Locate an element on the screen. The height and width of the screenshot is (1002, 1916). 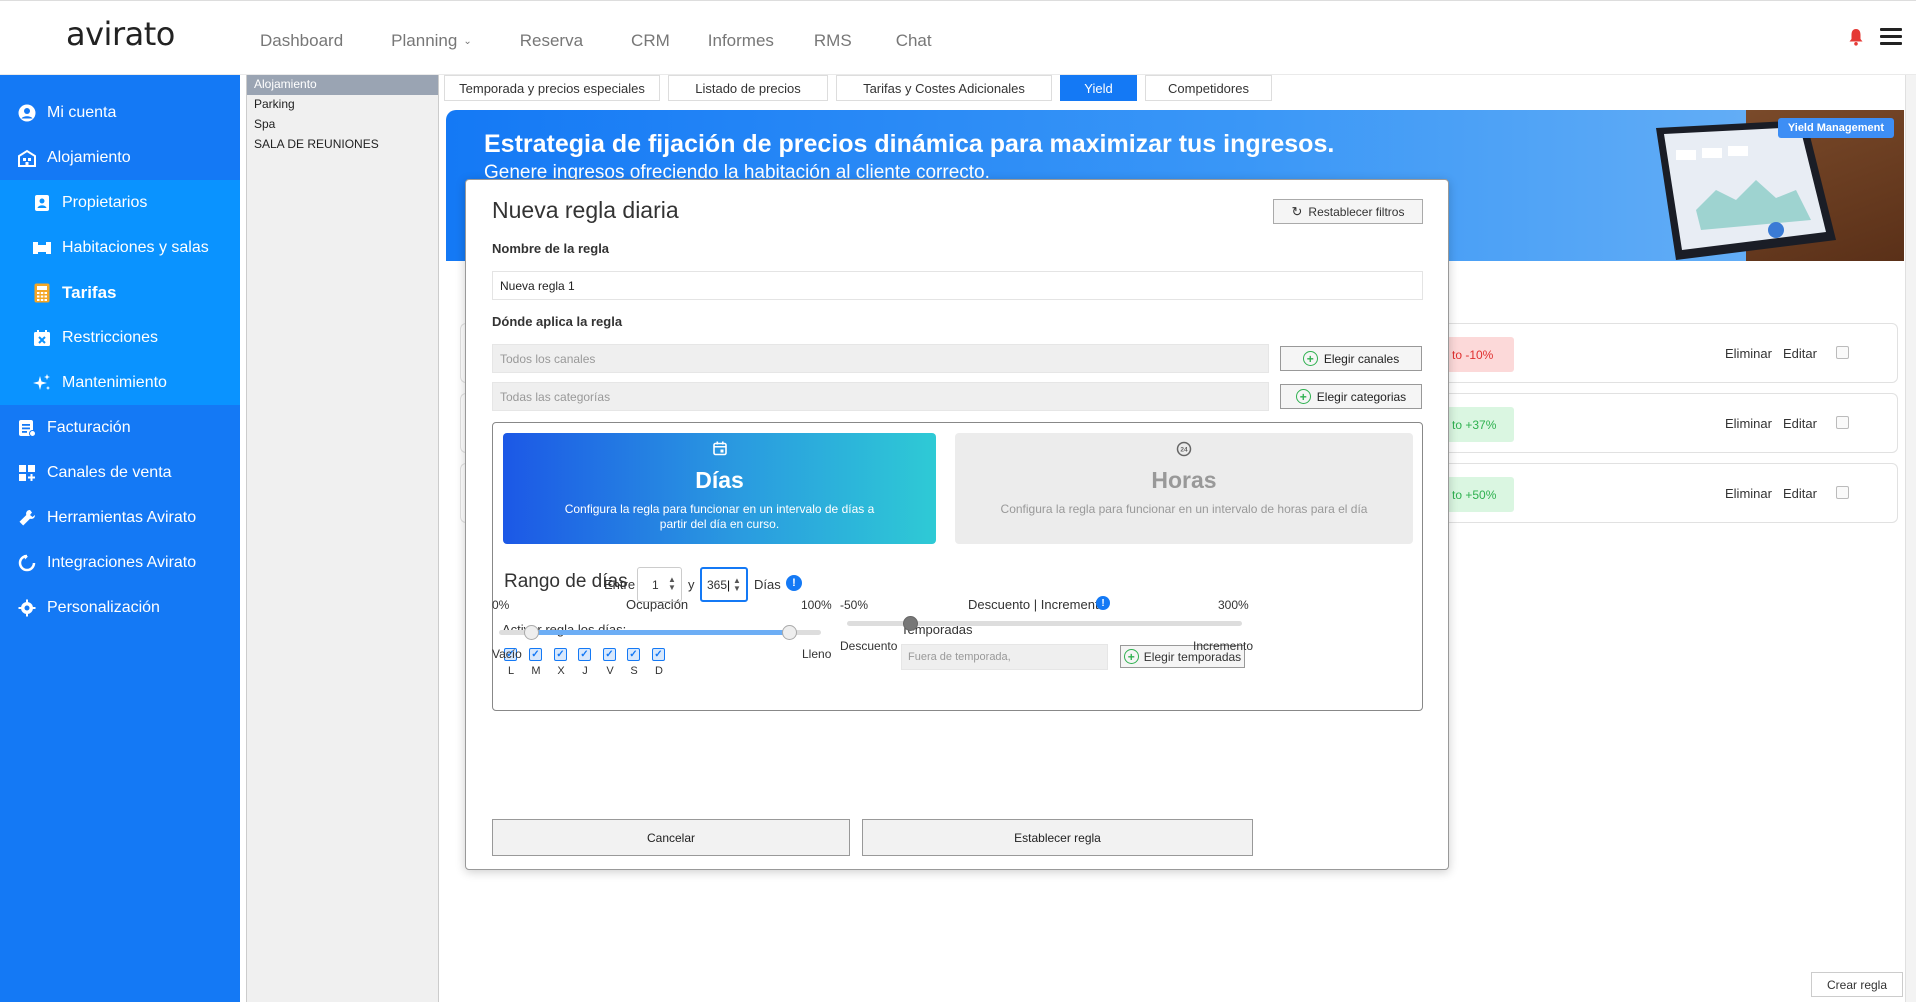
sidebar-item-habitaciones: Habitaciones y salas is located at coordinates (120, 247).